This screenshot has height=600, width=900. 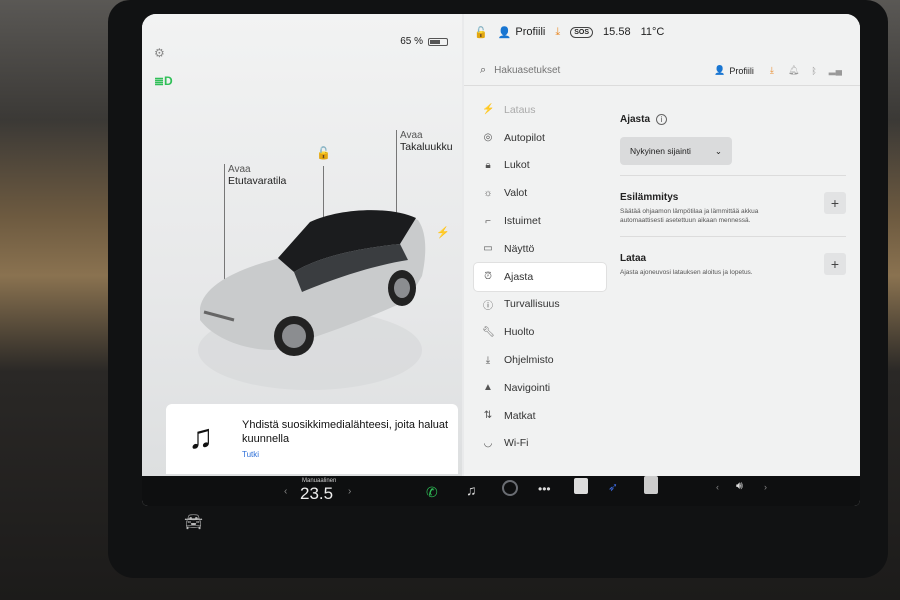 What do you see at coordinates (793, 70) in the screenshot?
I see `bell-icon: 🔔︎` at bounding box center [793, 70].